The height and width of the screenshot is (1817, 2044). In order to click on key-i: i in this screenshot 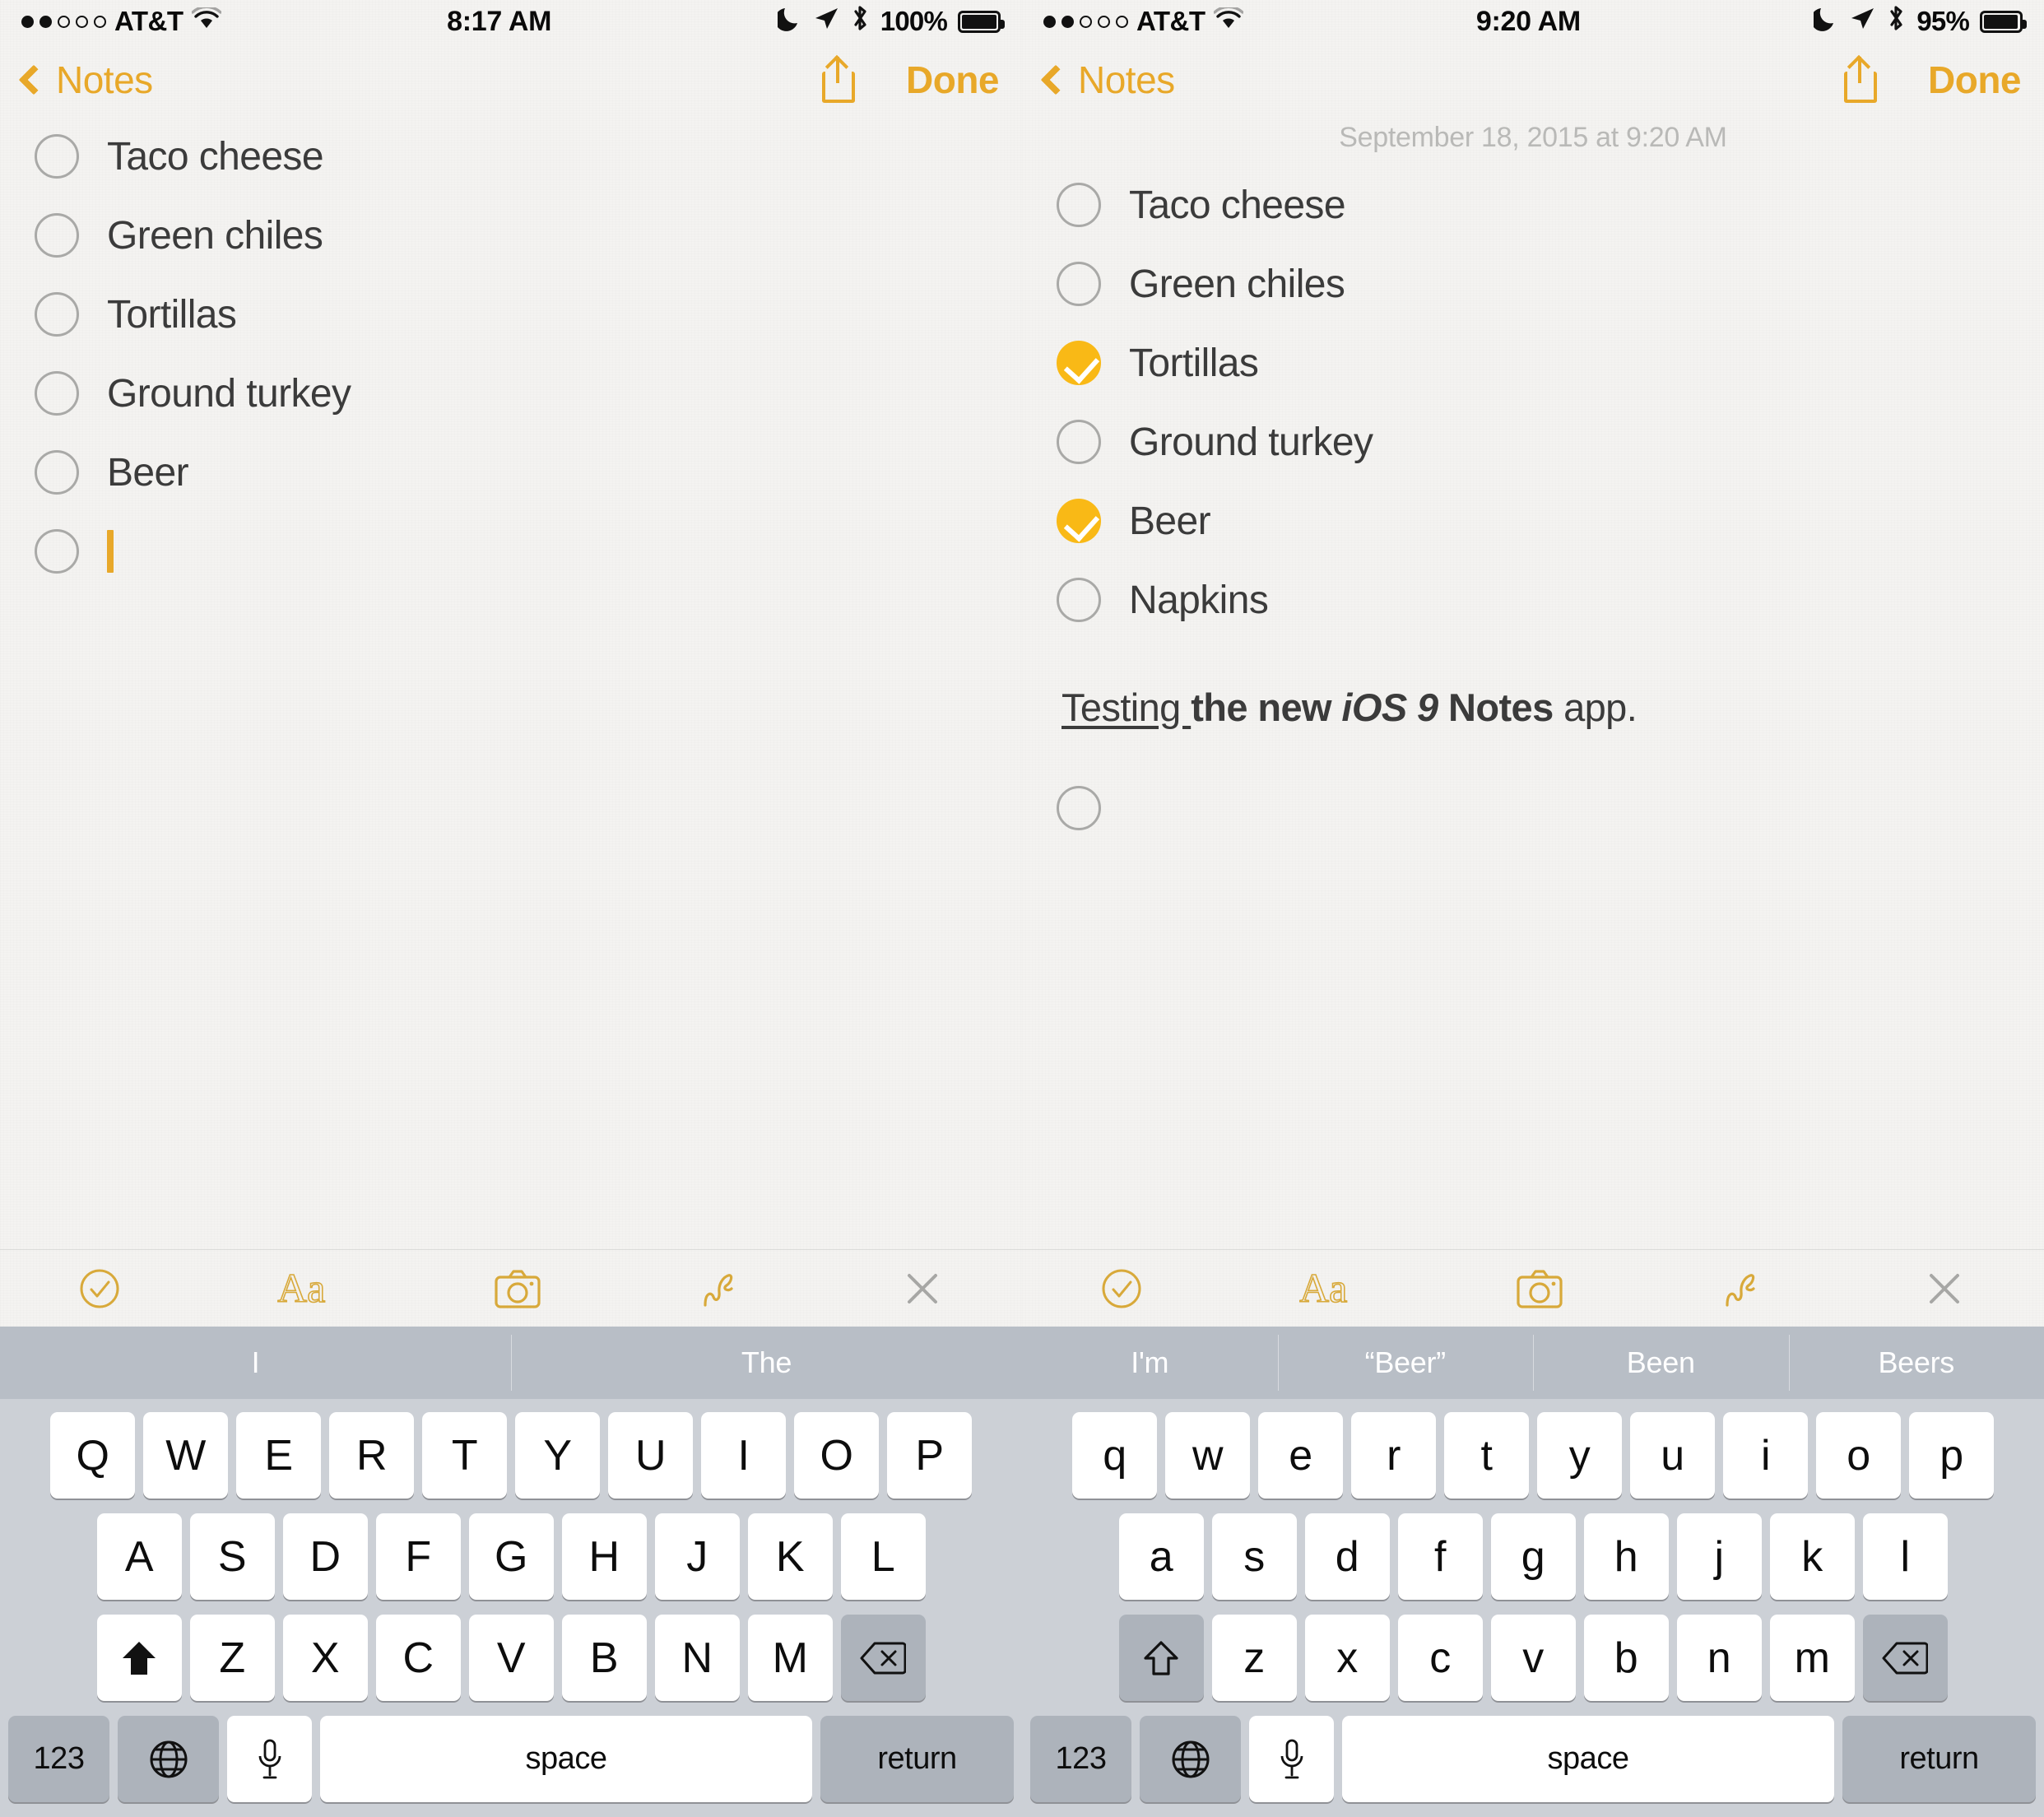, I will do `click(1766, 1455)`.